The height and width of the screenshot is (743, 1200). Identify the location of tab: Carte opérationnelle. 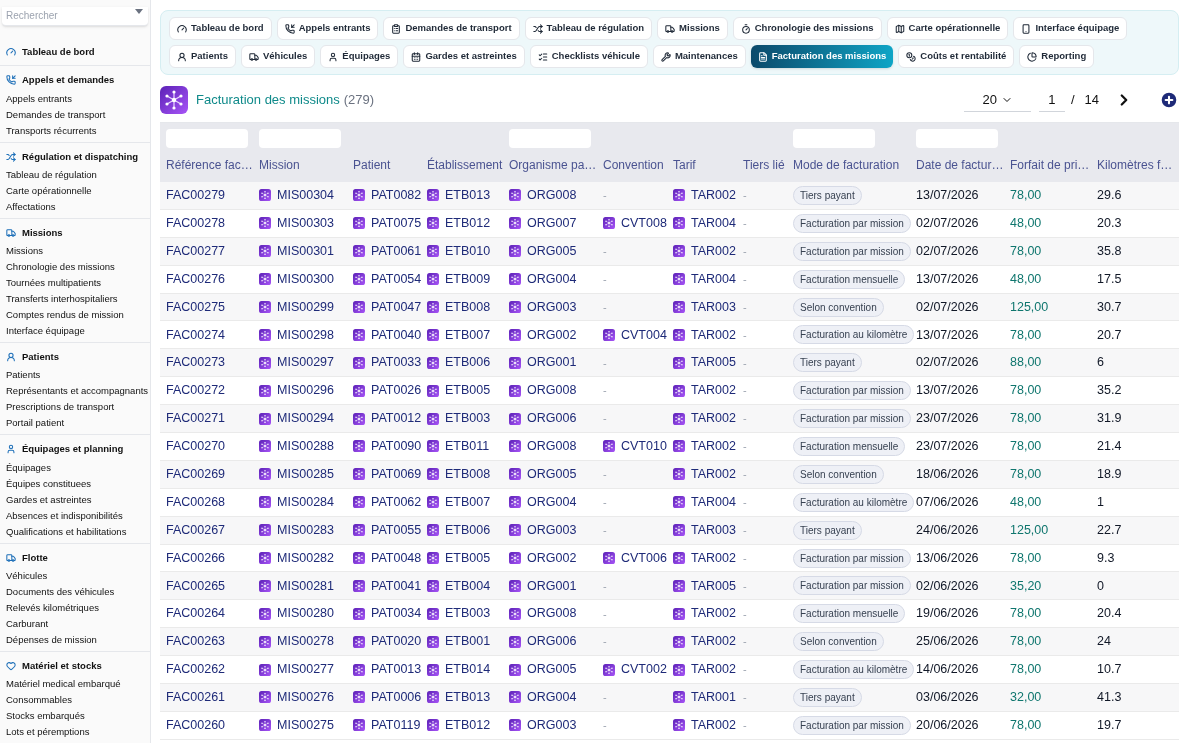
(947, 28).